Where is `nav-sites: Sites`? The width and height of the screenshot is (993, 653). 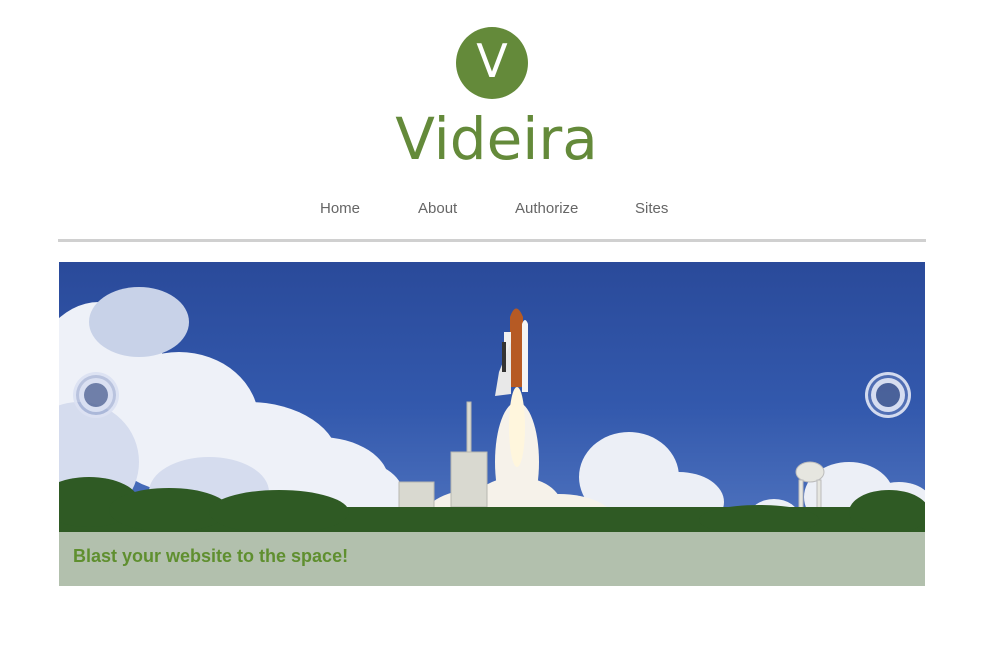 nav-sites: Sites is located at coordinates (651, 209).